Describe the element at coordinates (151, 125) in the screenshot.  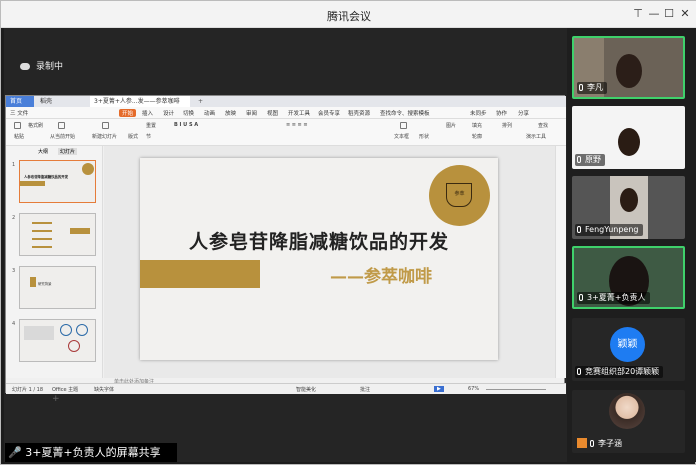
I see `reset: 重置` at that location.